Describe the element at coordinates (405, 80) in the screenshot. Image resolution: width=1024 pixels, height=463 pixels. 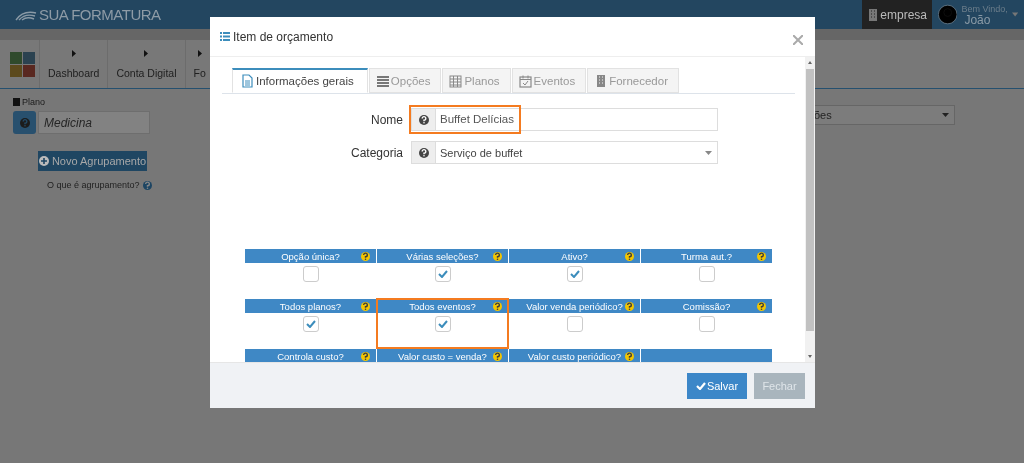
I see `tab: Opções` at that location.